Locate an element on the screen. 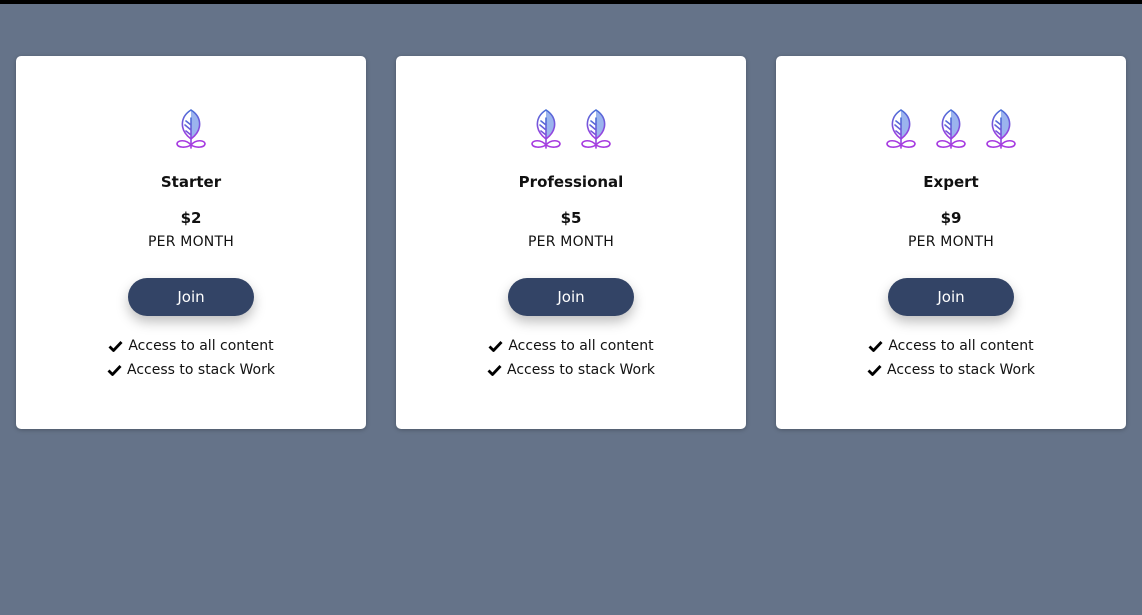 This screenshot has width=1142, height=615. top-bar is located at coordinates (571, 2).